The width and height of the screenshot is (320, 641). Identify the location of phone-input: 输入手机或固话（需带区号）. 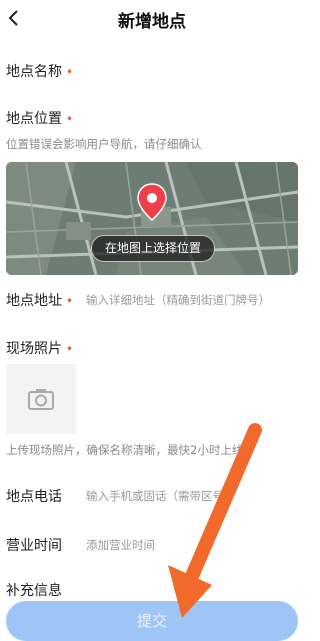
(161, 496).